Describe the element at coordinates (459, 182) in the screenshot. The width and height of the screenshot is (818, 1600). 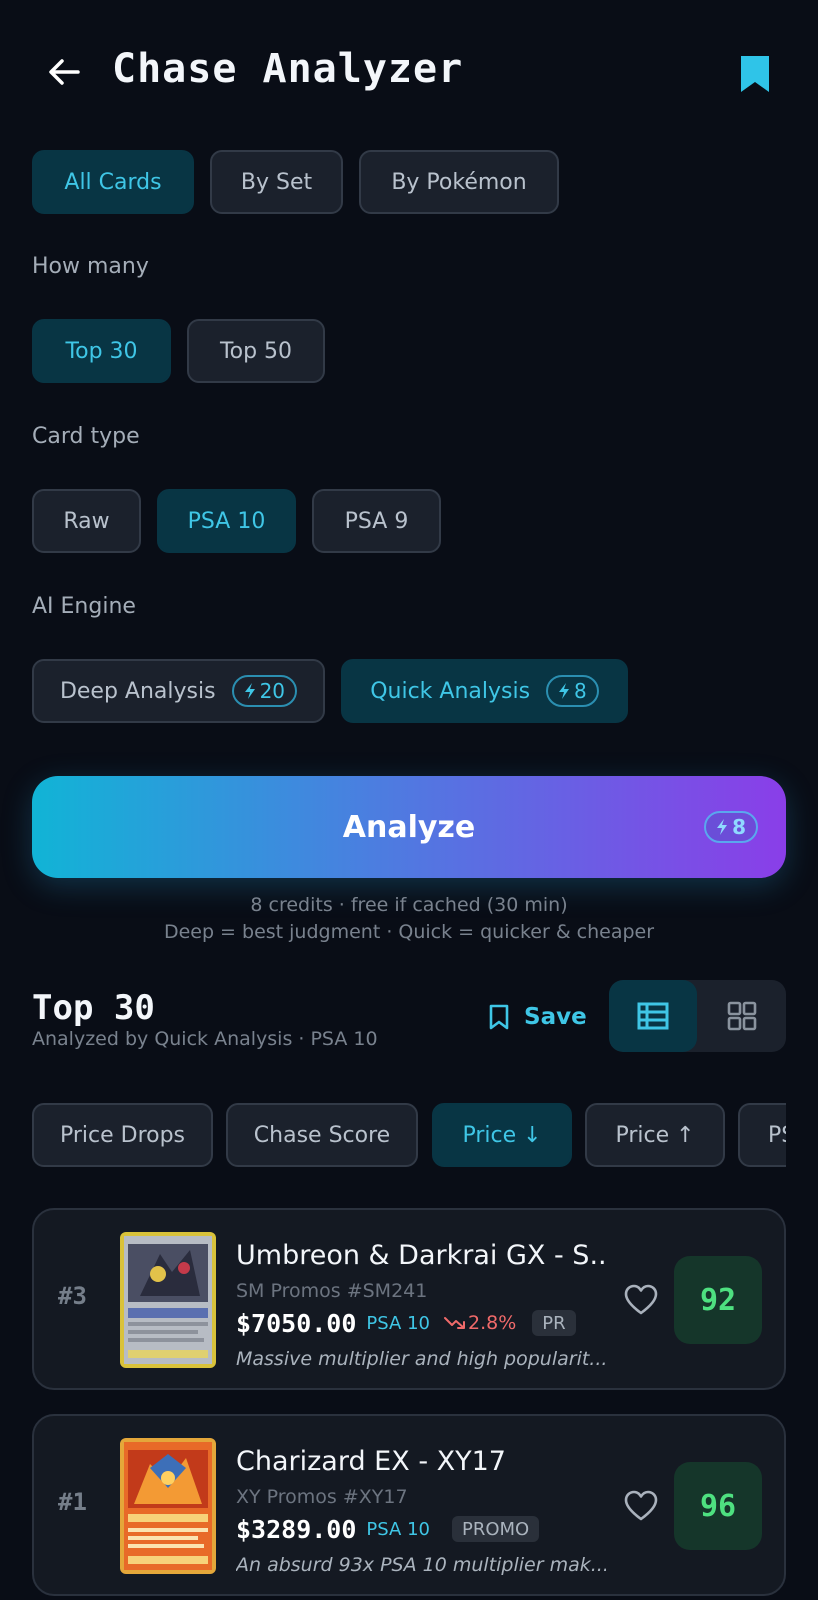
I see `tab-by-pokemon: By Pokémon` at that location.